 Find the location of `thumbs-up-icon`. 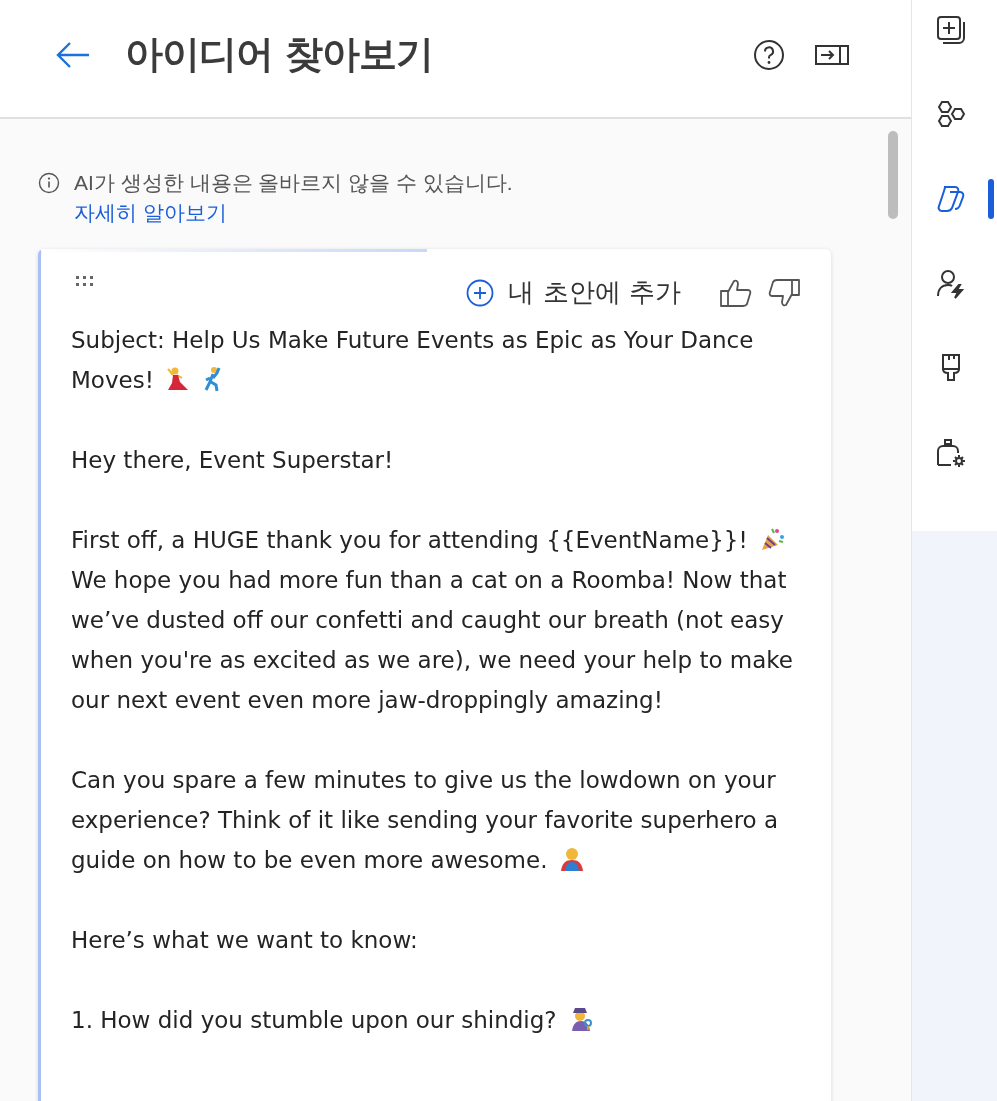

thumbs-up-icon is located at coordinates (736, 292).